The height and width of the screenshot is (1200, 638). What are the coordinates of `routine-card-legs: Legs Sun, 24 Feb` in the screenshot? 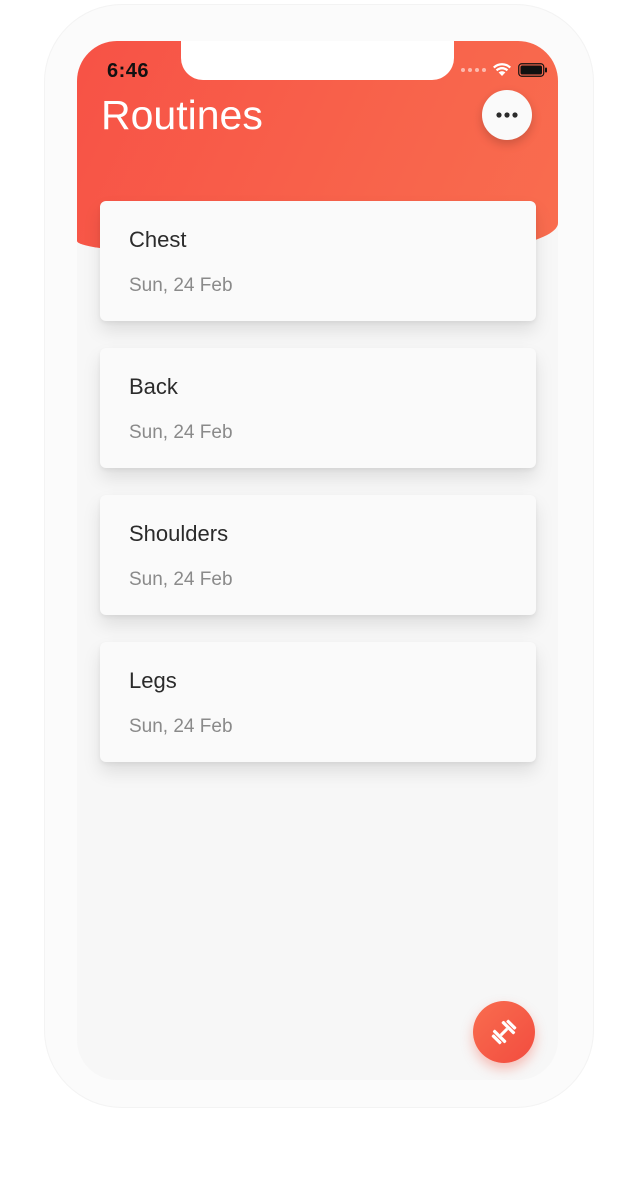 It's located at (318, 702).